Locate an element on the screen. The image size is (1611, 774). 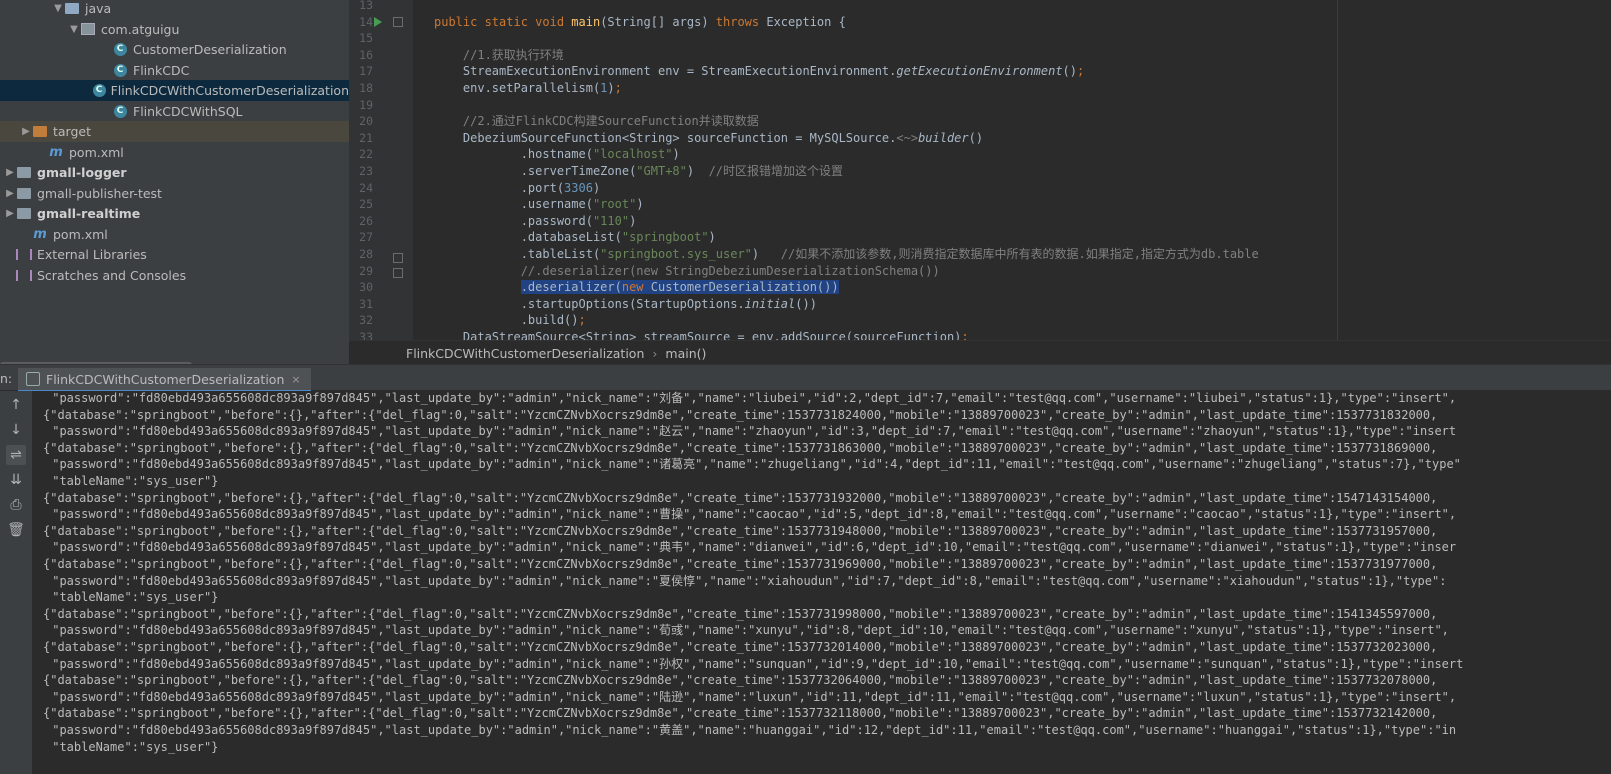
scroll-to-end-icon: ⇊ is located at coordinates (16, 480).